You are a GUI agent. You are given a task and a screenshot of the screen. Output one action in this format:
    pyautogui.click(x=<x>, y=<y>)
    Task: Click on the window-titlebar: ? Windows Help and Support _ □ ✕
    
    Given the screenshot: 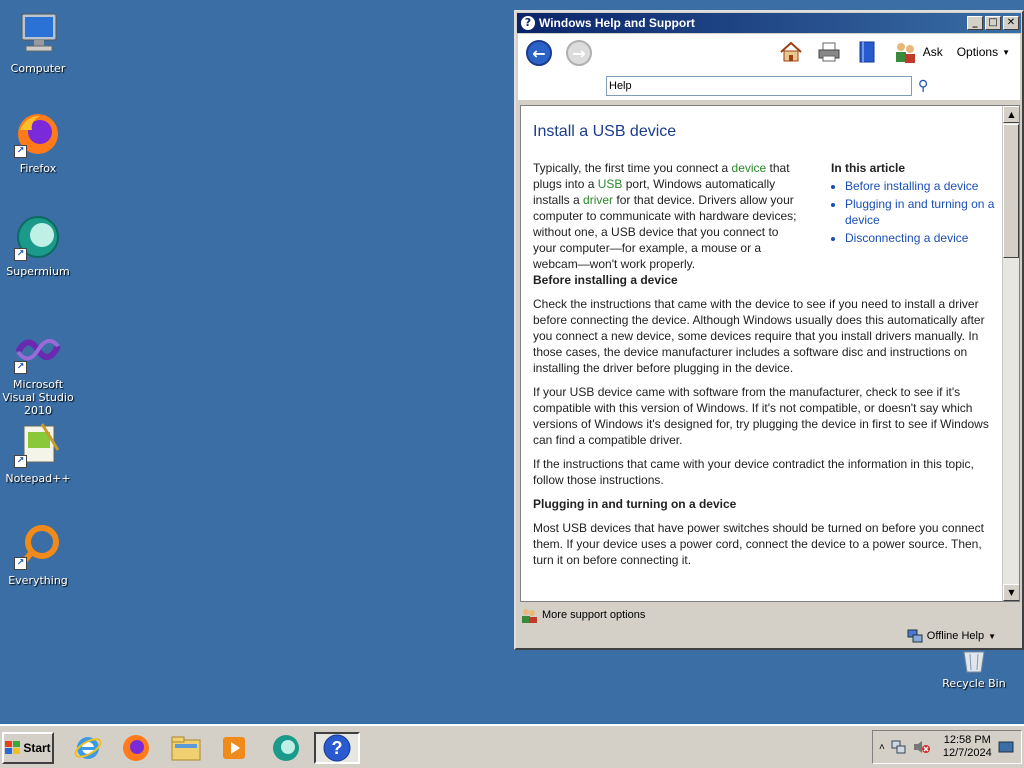 What is the action you would take?
    pyautogui.click(x=769, y=23)
    